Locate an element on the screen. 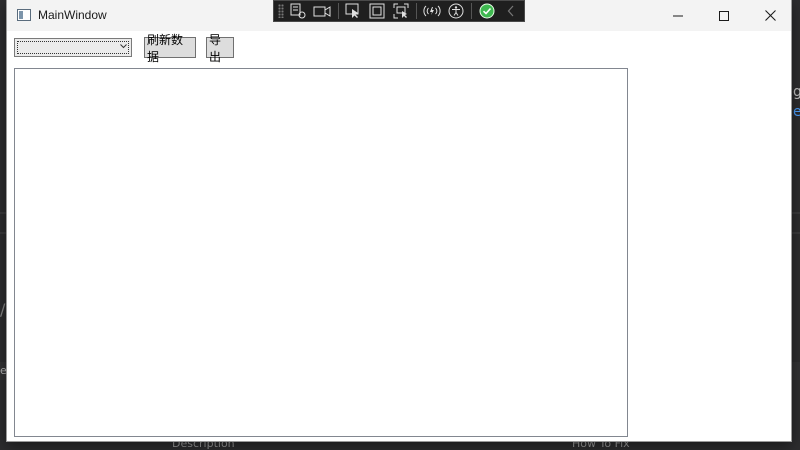  display-adorners-button is located at coordinates (376, 11).